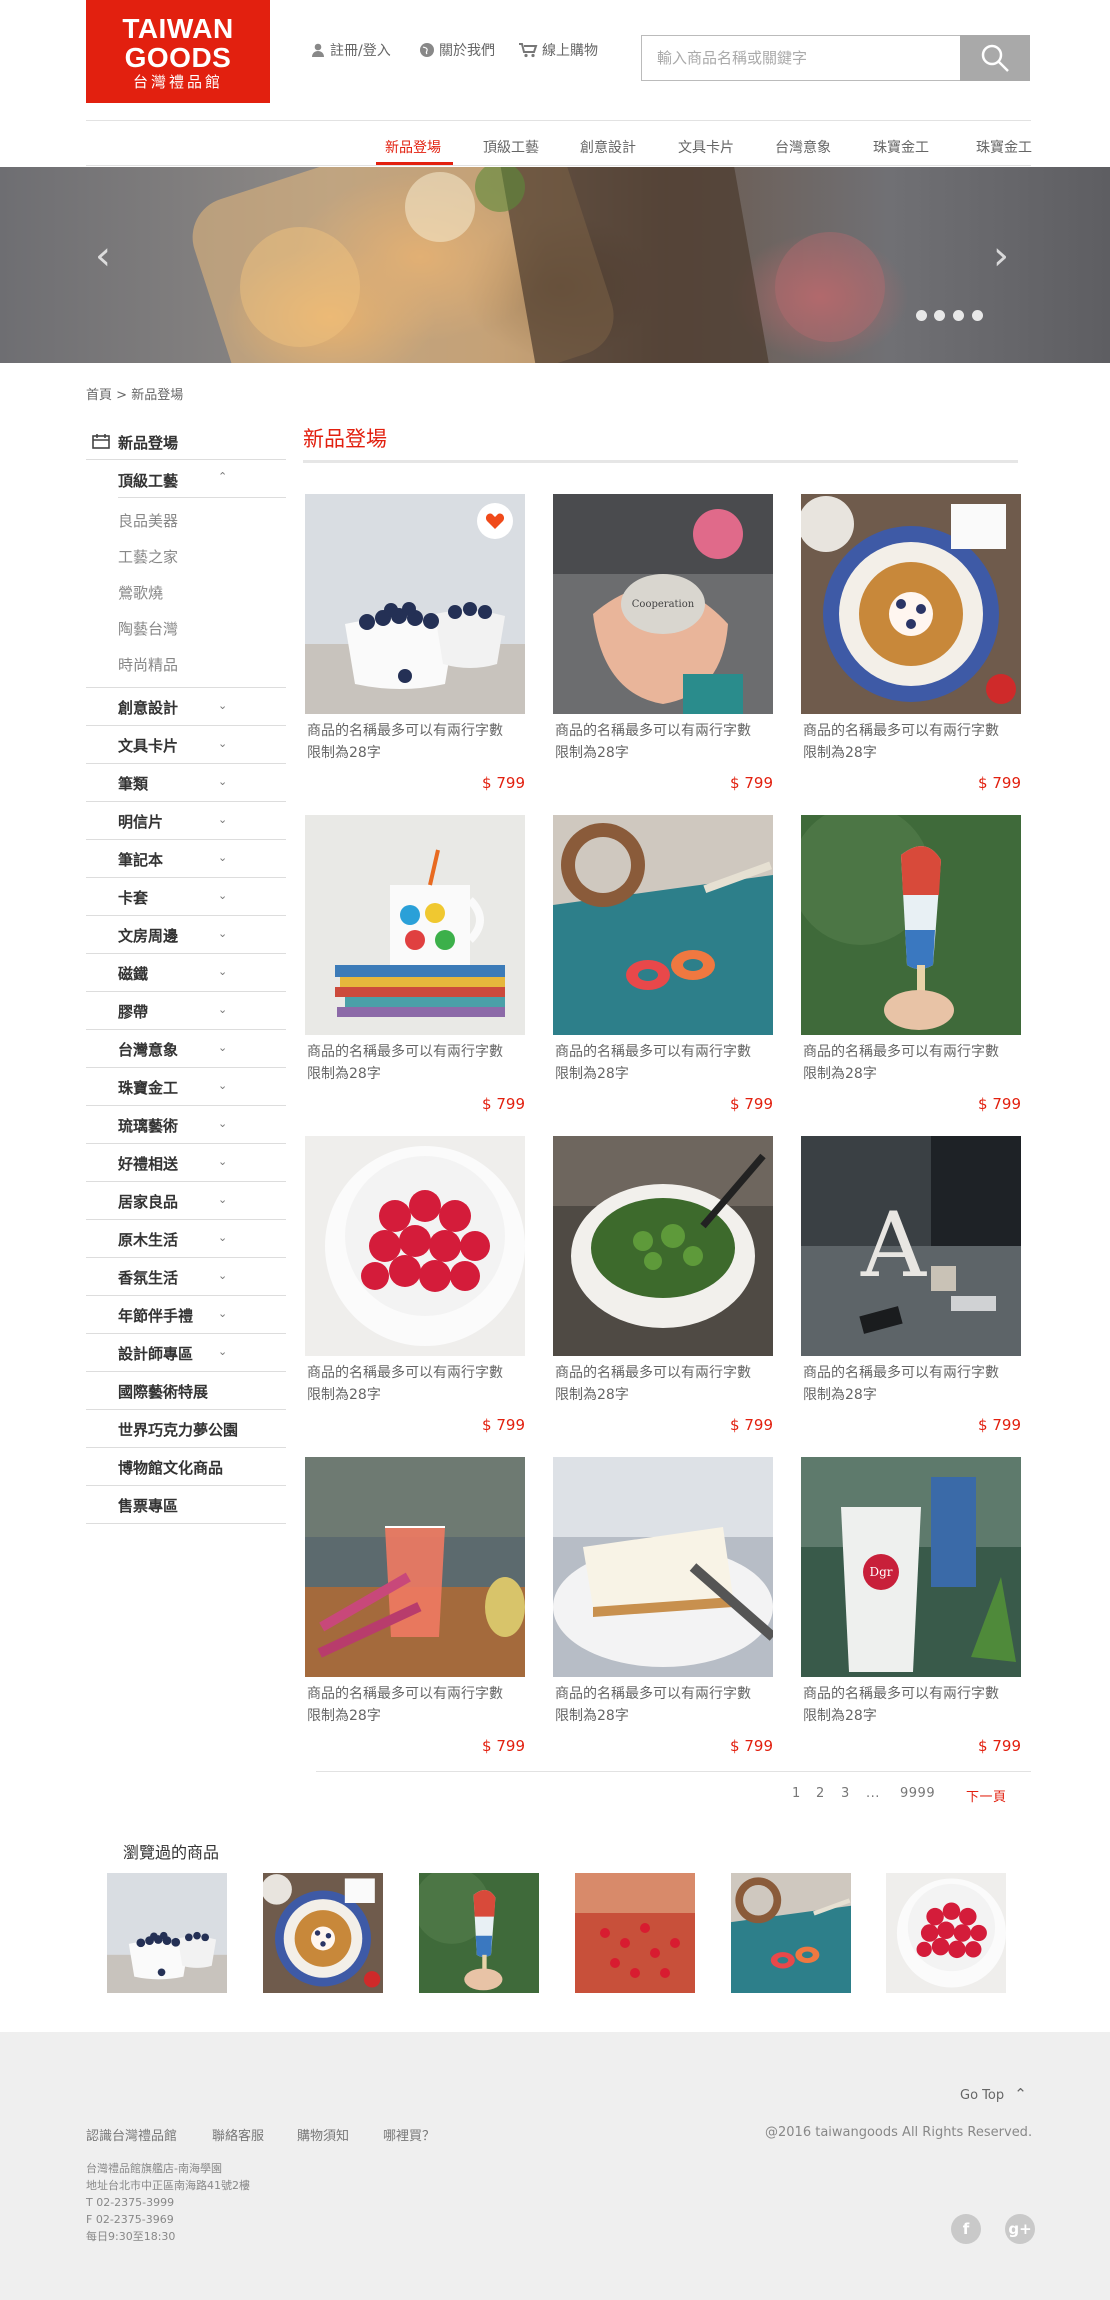 Image resolution: width=1110 pixels, height=2300 pixels. I want to click on sidebar-item: 居家良品, so click(148, 1201).